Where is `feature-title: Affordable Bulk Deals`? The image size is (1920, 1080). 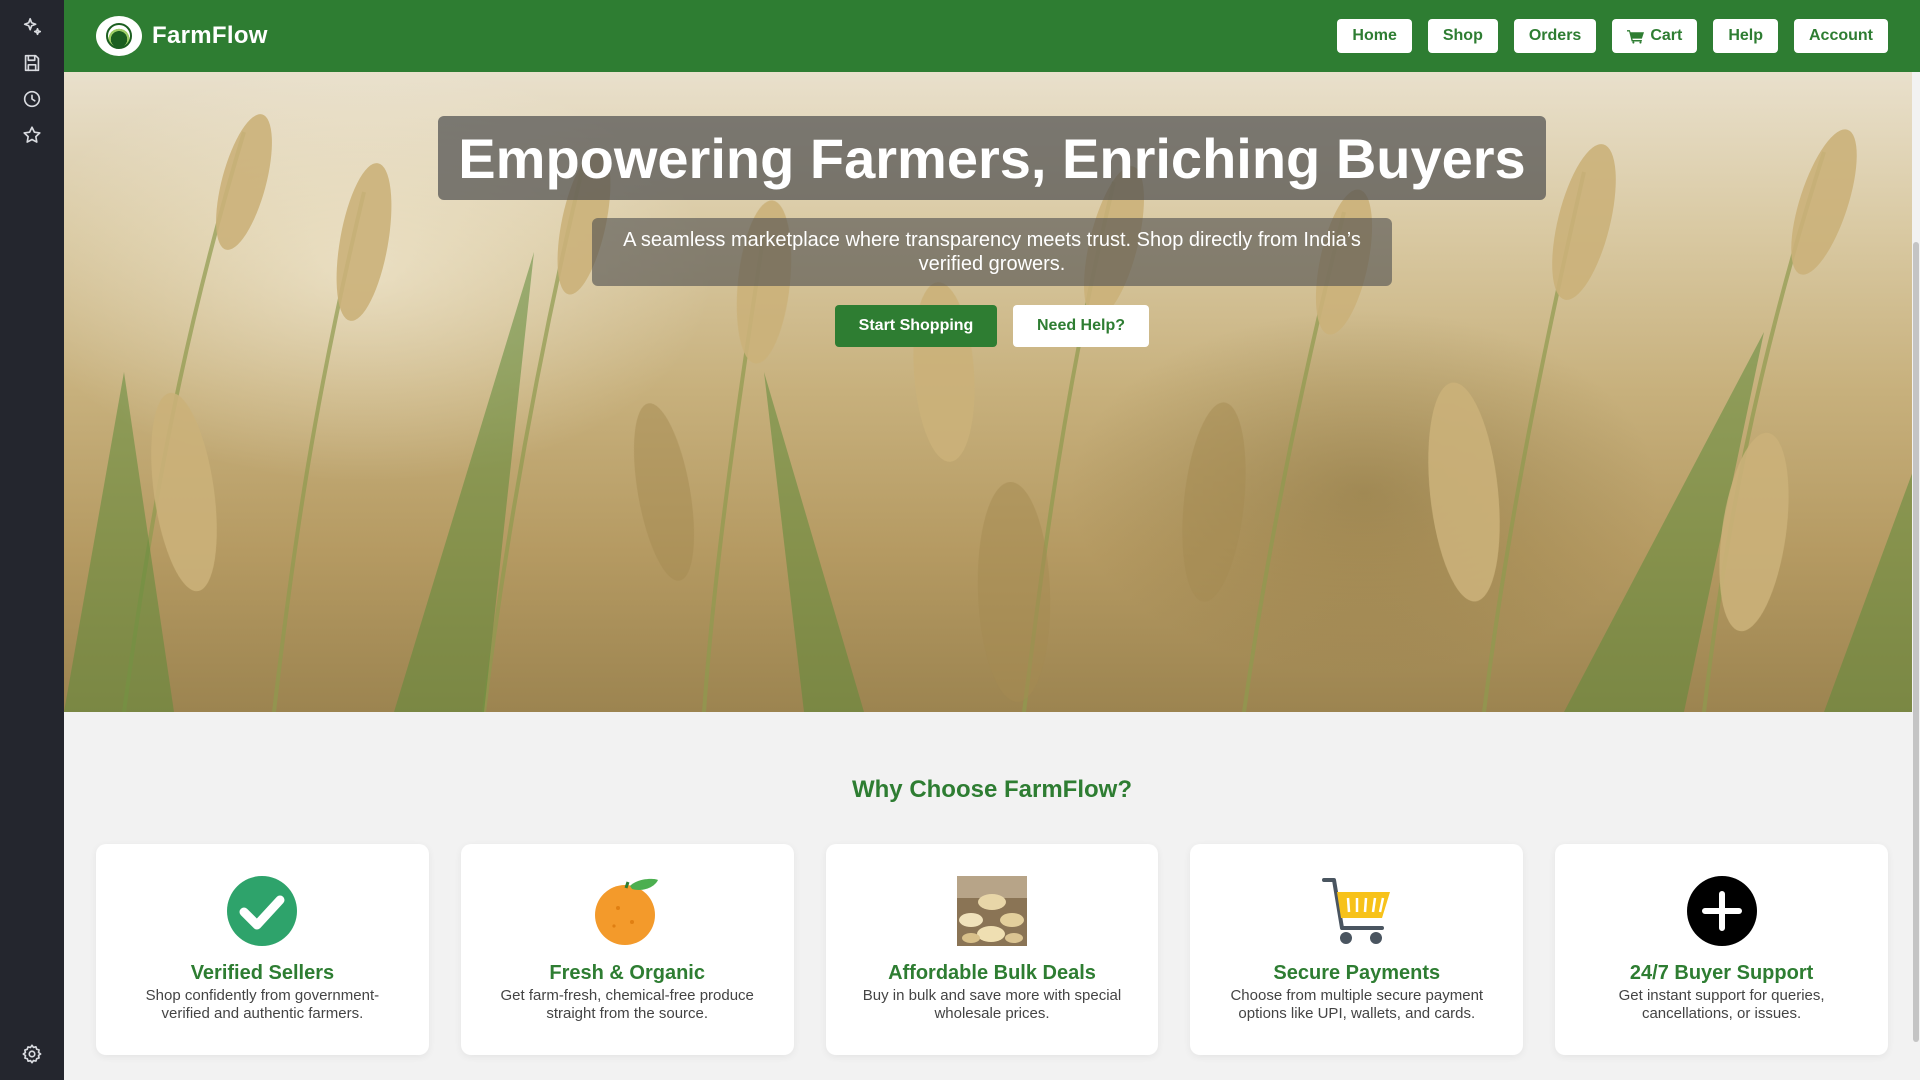 feature-title: Affordable Bulk Deals is located at coordinates (992, 973).